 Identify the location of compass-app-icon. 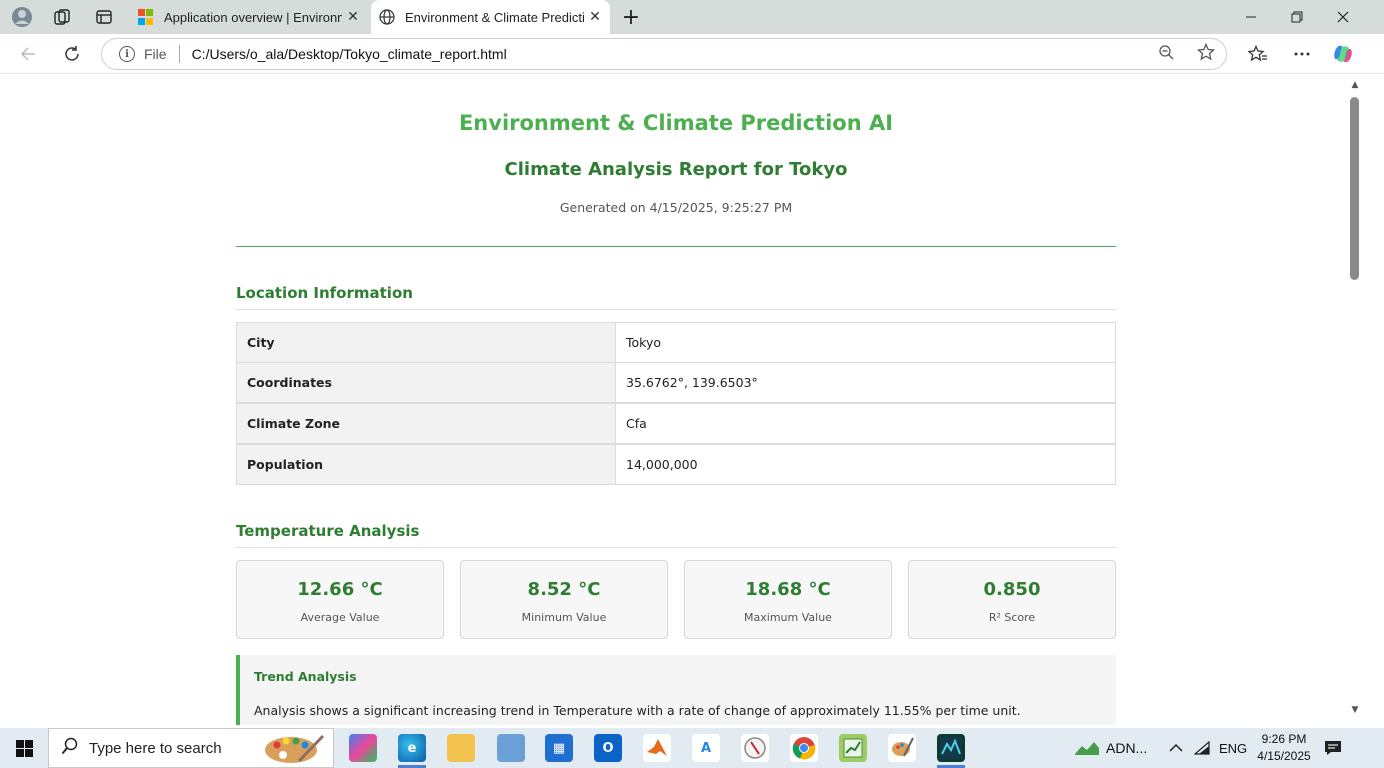
(755, 748).